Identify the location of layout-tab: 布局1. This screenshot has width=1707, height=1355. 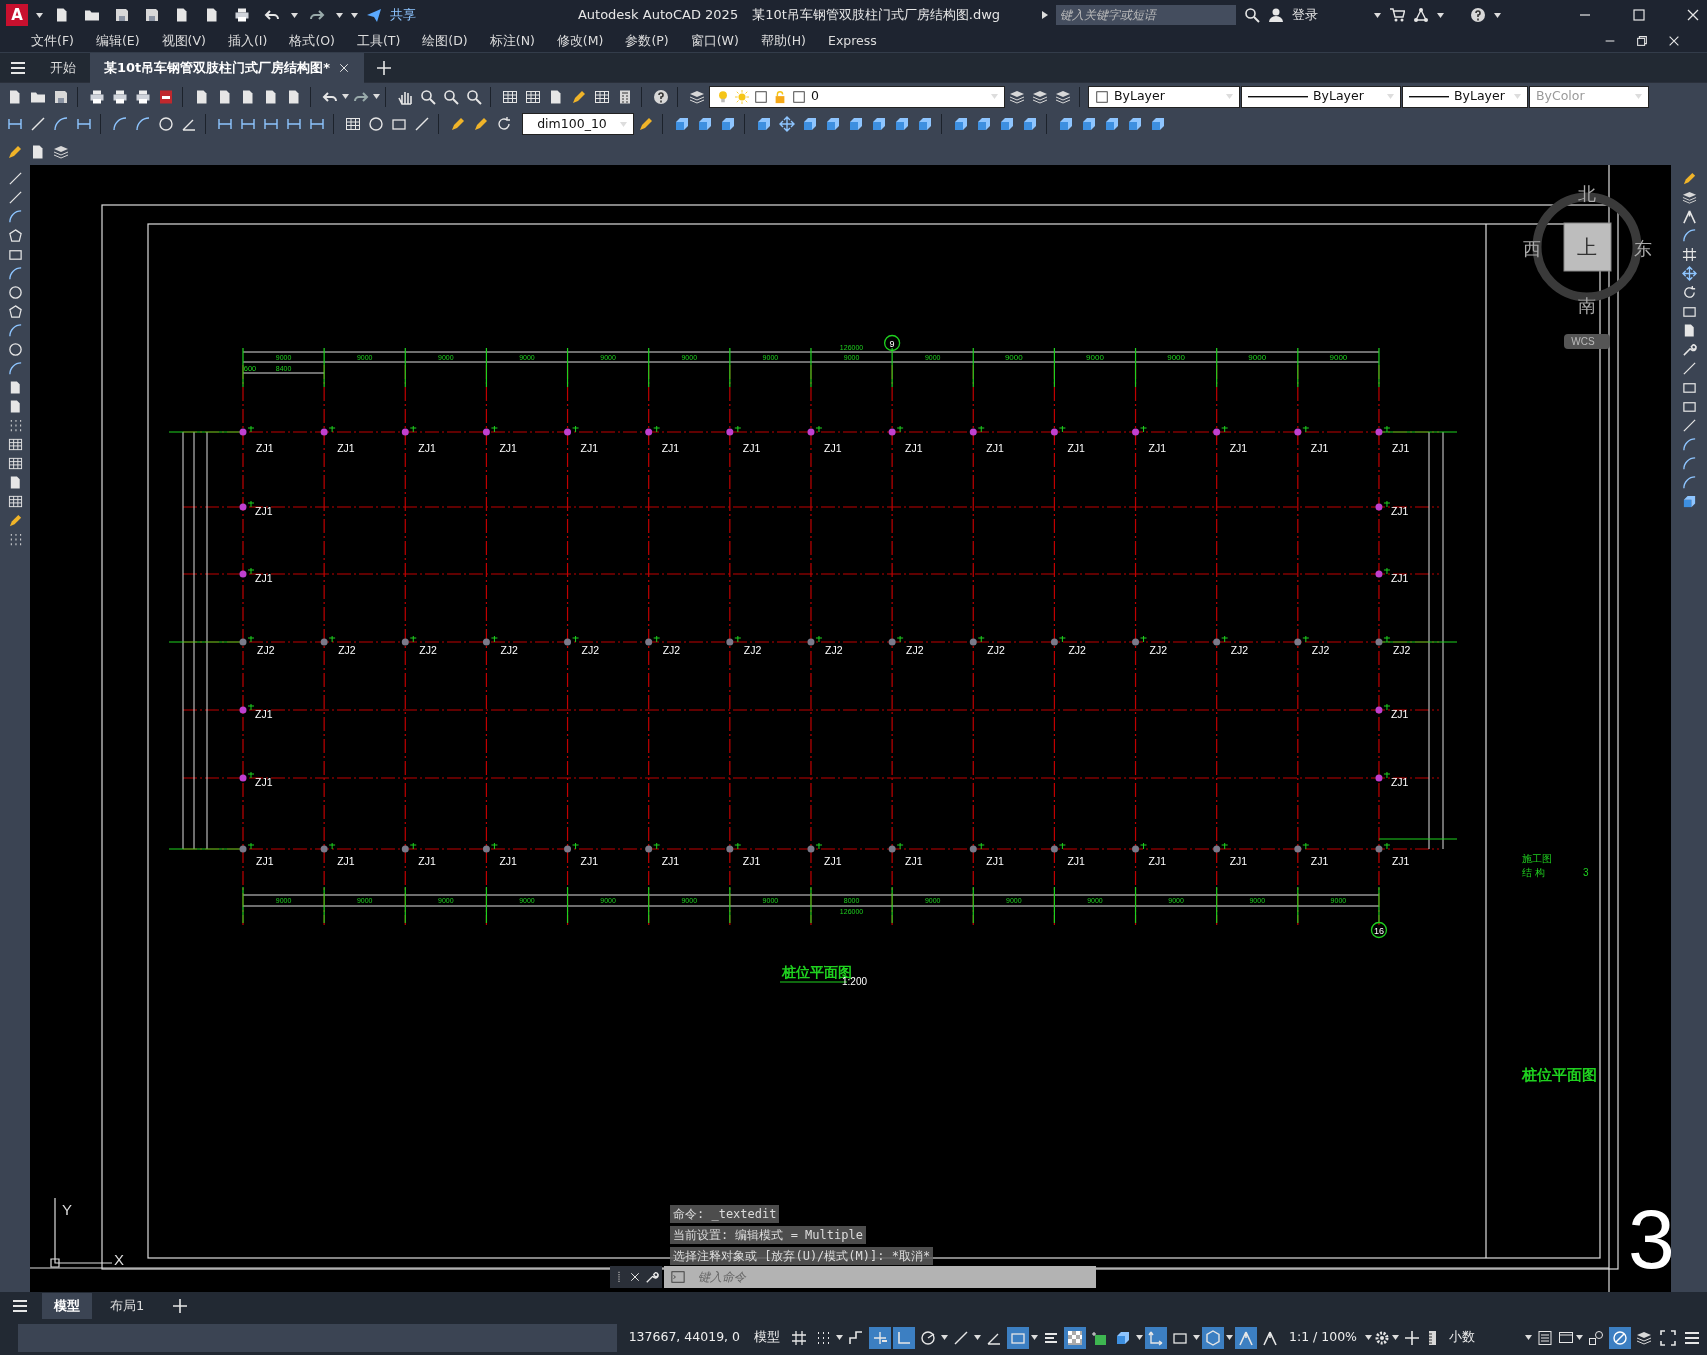
(127, 1306).